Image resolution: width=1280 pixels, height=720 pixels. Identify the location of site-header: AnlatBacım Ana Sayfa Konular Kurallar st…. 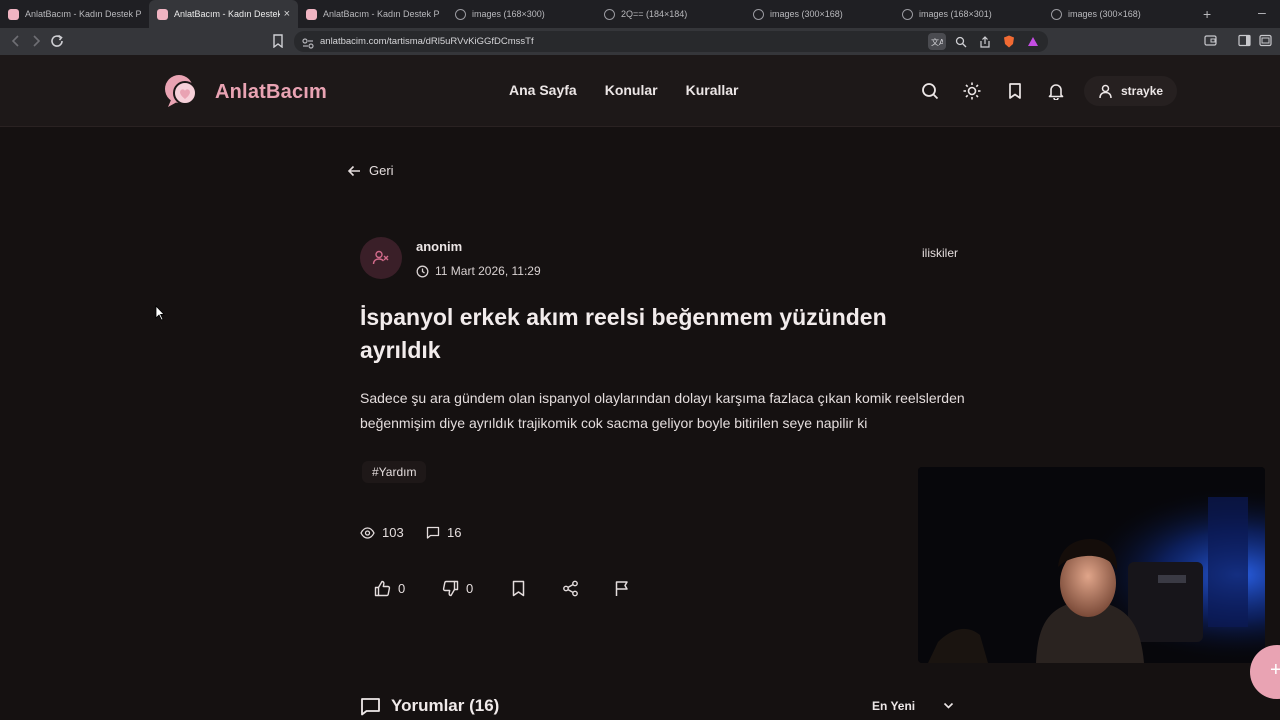
(640, 91).